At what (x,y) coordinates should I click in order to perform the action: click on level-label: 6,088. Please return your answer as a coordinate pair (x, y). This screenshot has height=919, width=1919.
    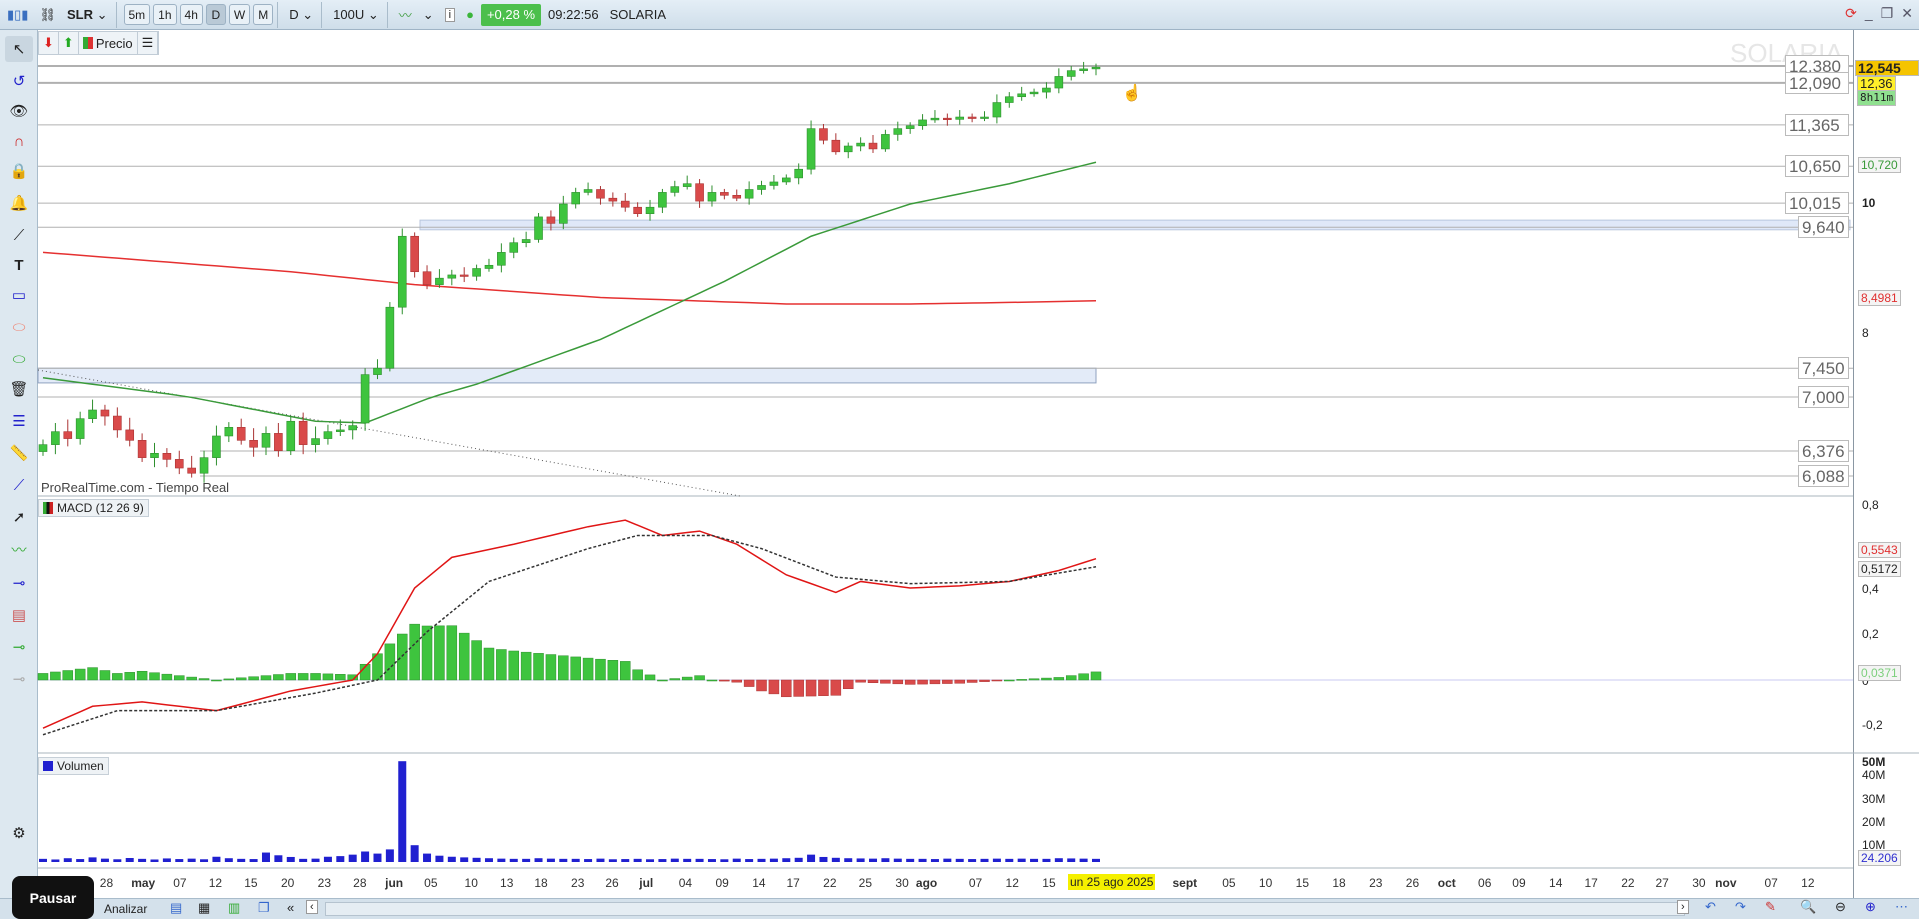
    Looking at the image, I should click on (1823, 476).